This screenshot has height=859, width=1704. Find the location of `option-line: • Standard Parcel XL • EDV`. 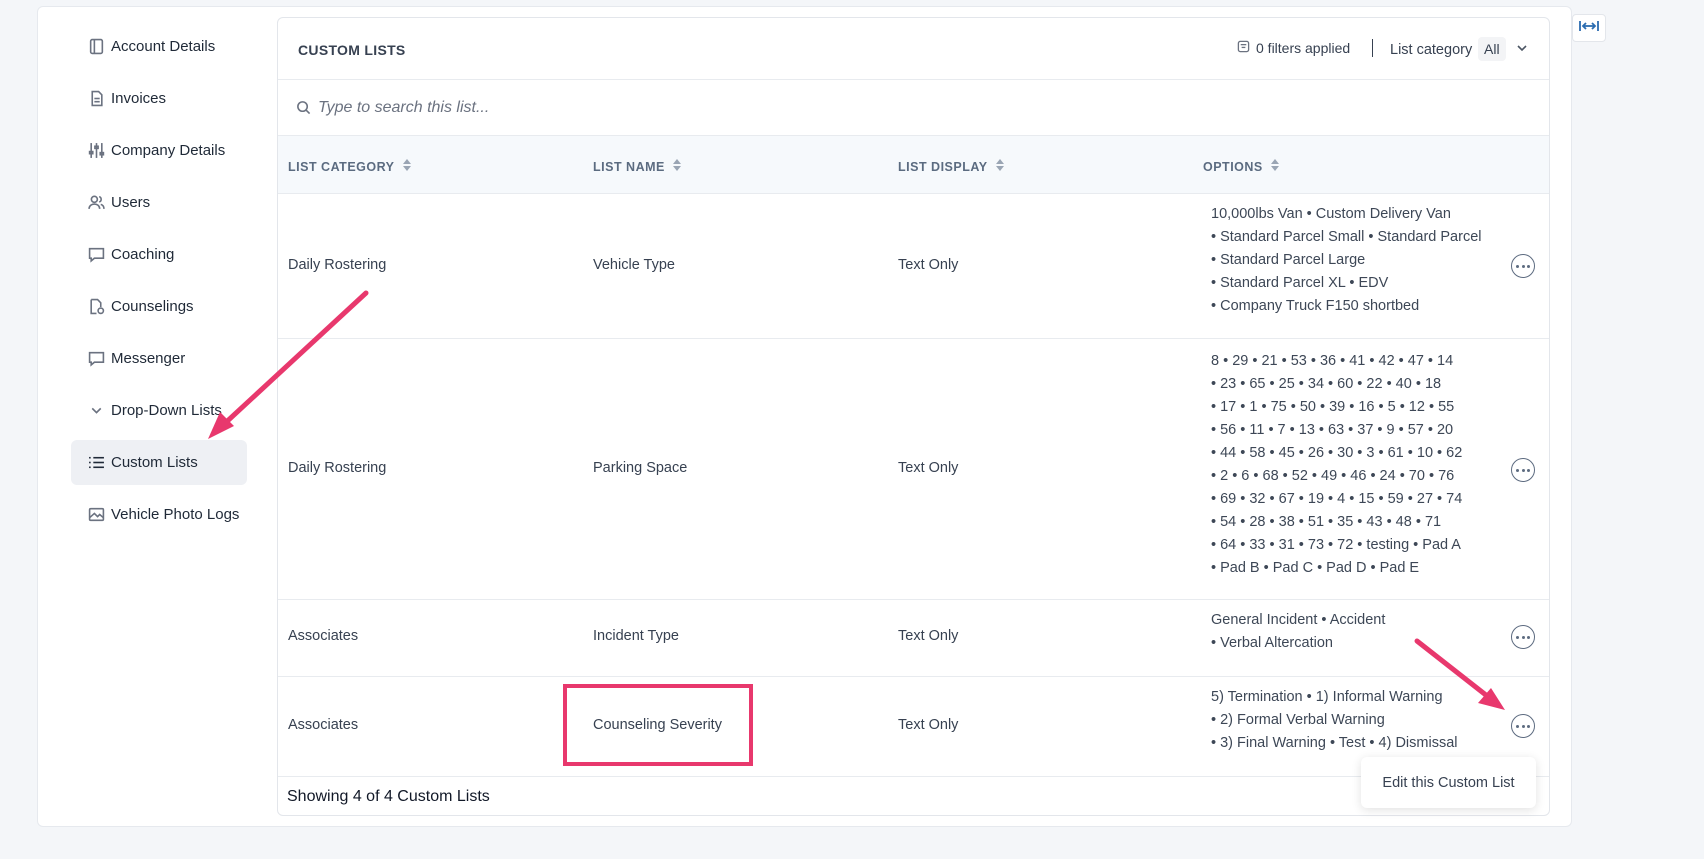

option-line: • Standard Parcel XL • EDV is located at coordinates (1300, 283).